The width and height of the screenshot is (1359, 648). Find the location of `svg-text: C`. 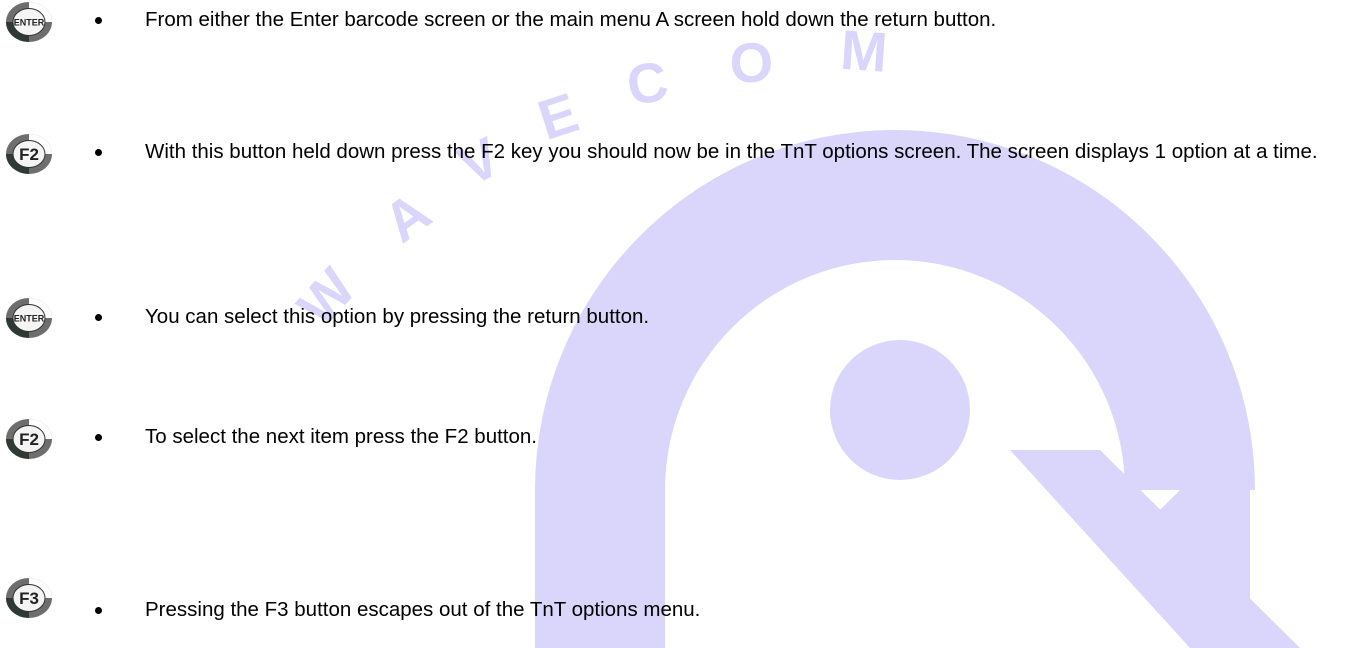

svg-text: C is located at coordinates (647, 82).